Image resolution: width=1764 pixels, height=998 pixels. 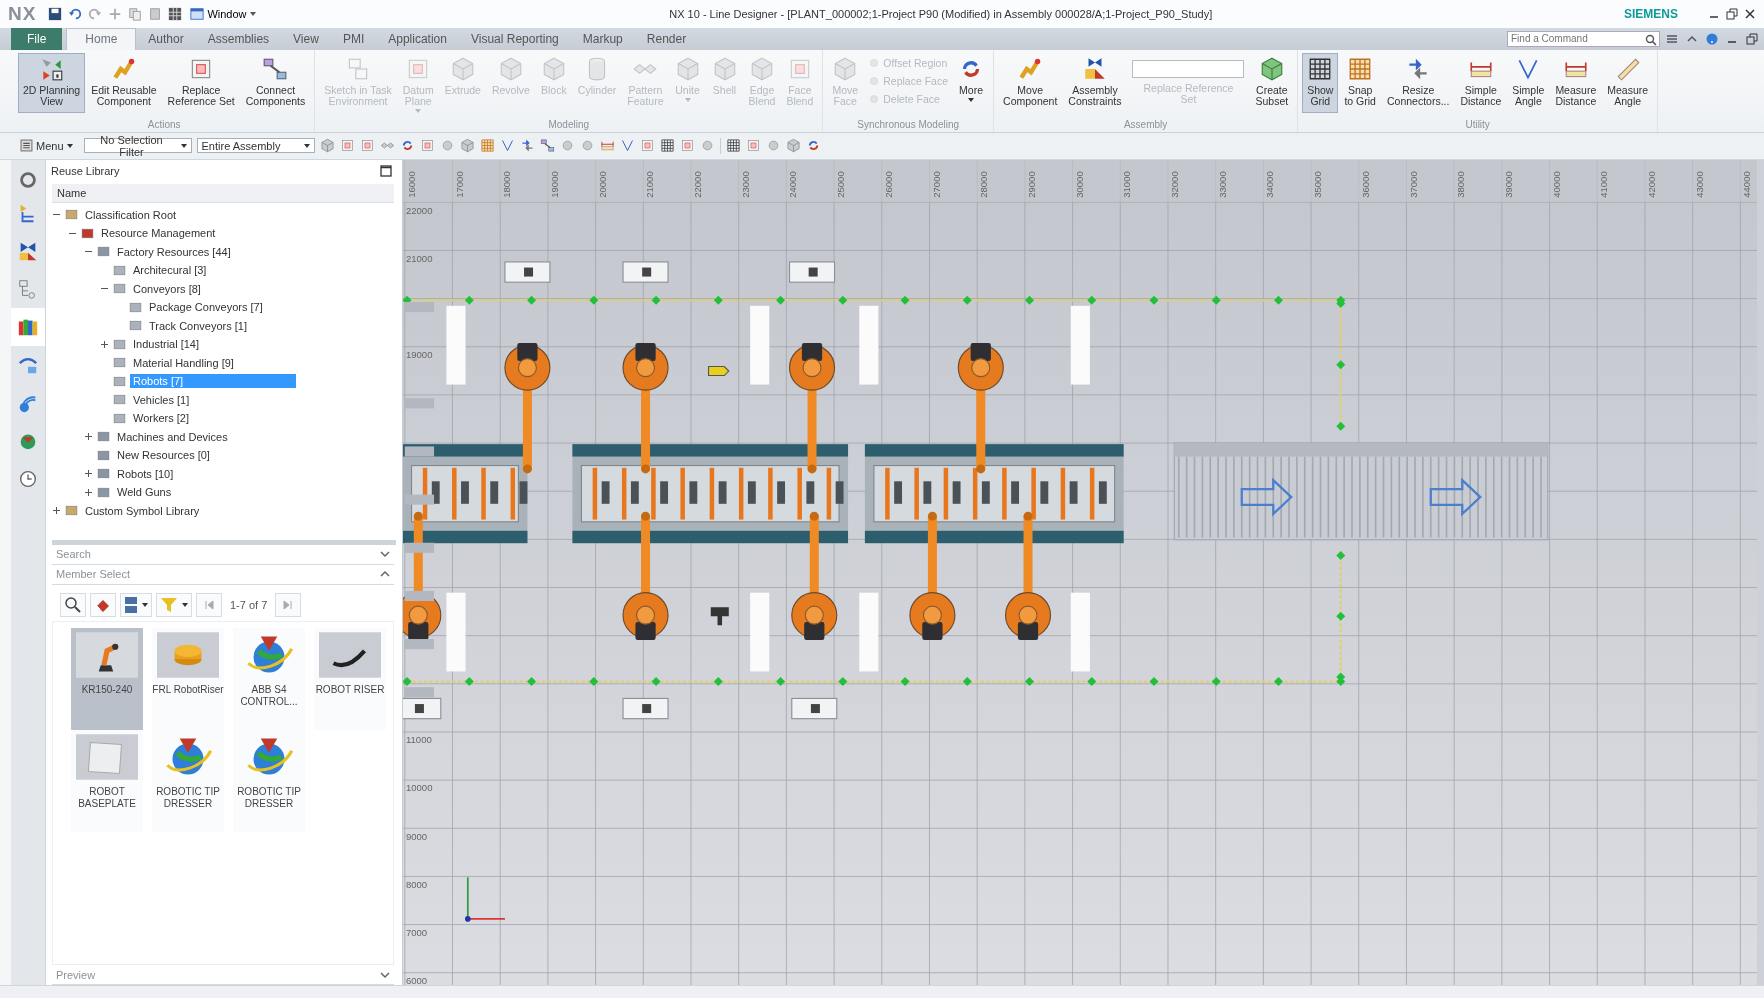 What do you see at coordinates (107, 689) in the screenshot?
I see `member-label: KR150-240` at bounding box center [107, 689].